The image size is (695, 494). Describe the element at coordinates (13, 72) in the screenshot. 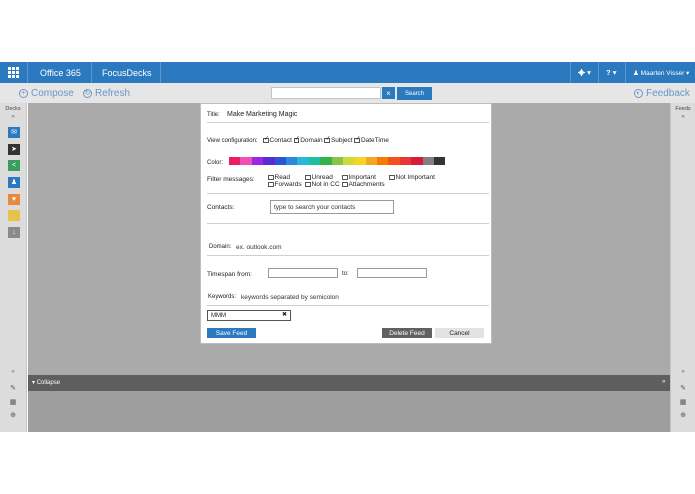

I see `app-launcher-icon` at that location.